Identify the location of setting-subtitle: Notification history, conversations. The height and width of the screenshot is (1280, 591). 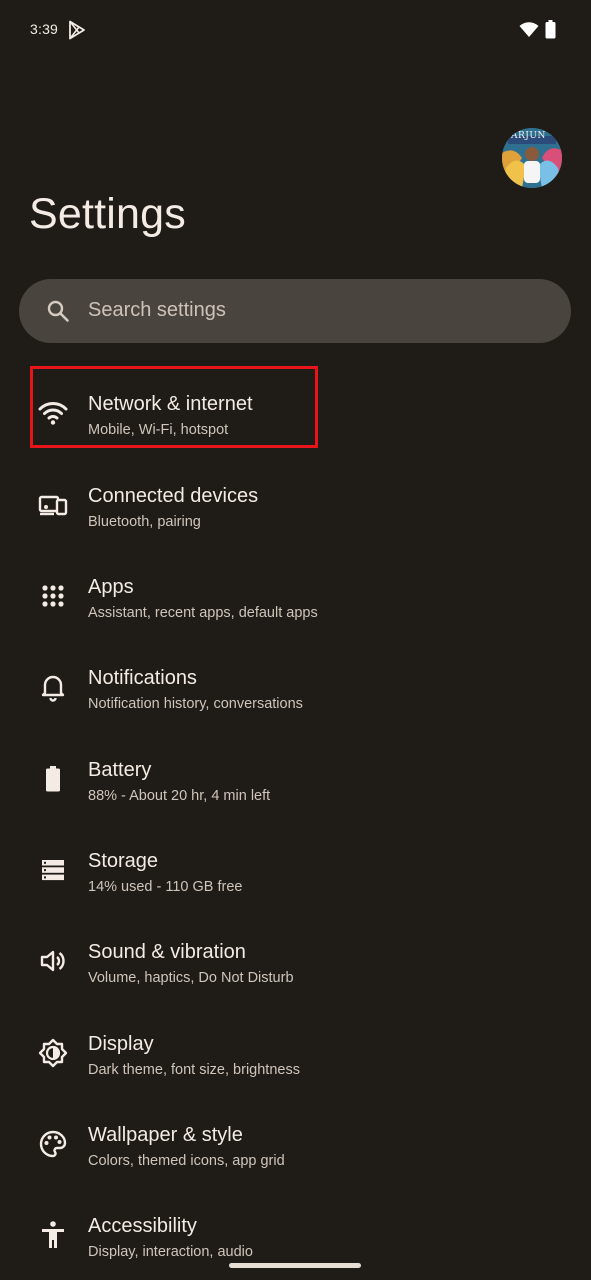
(195, 704).